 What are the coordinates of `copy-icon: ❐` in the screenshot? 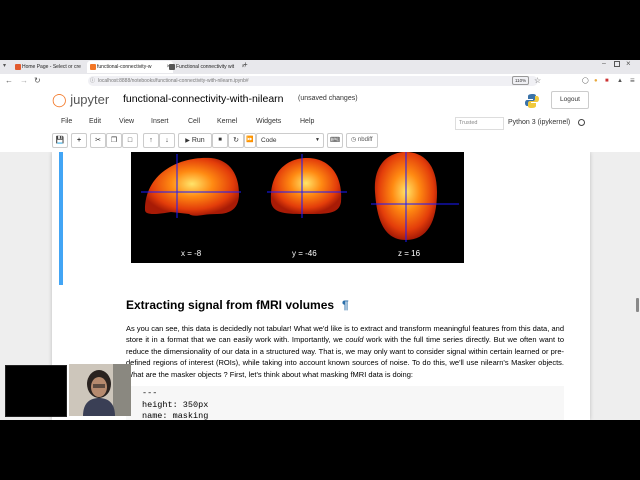 It's located at (114, 140).